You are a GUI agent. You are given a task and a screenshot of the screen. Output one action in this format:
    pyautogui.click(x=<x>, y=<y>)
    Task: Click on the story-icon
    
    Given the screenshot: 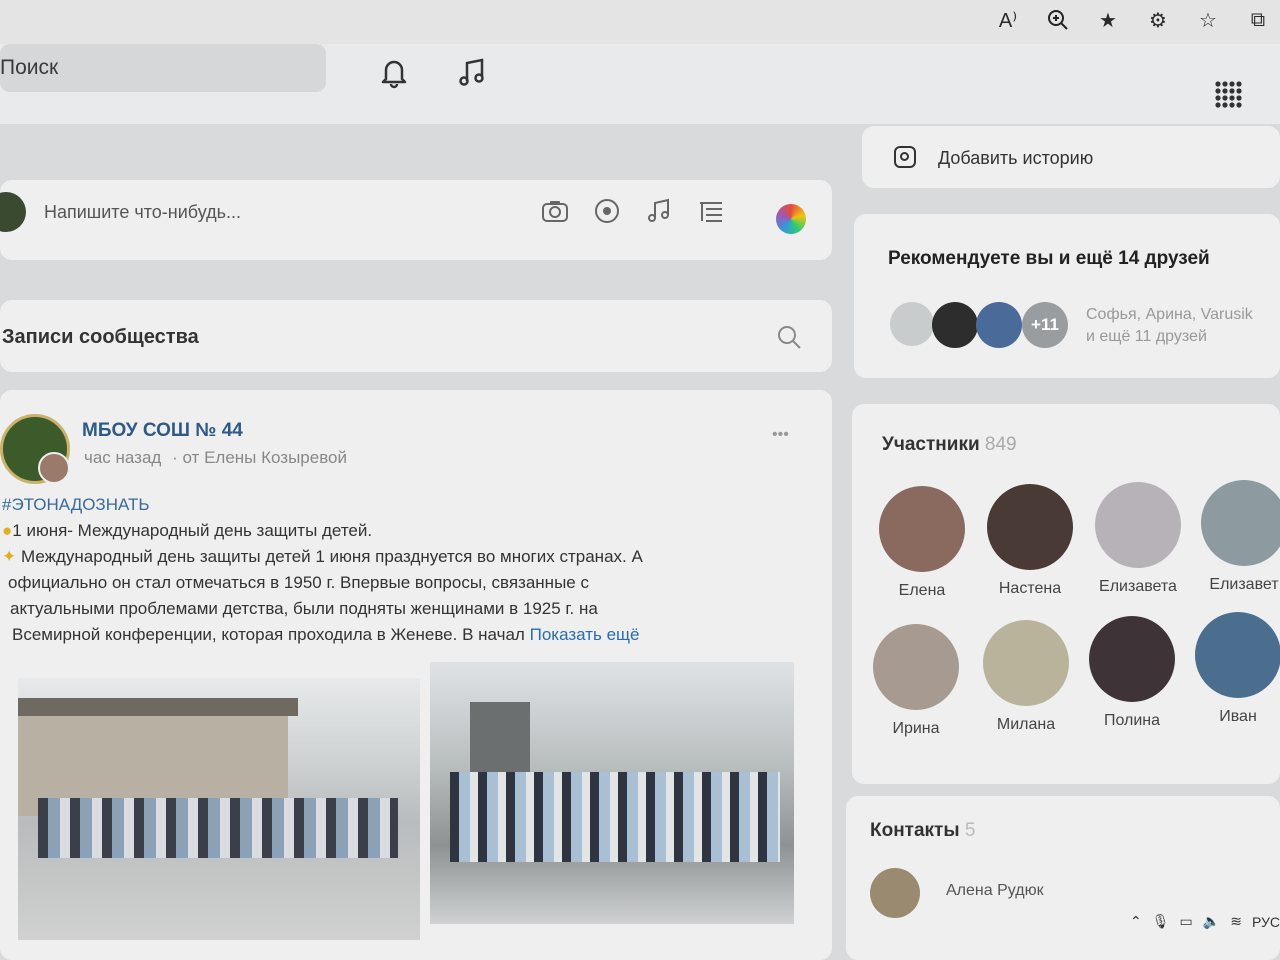 What is the action you would take?
    pyautogui.click(x=905, y=157)
    